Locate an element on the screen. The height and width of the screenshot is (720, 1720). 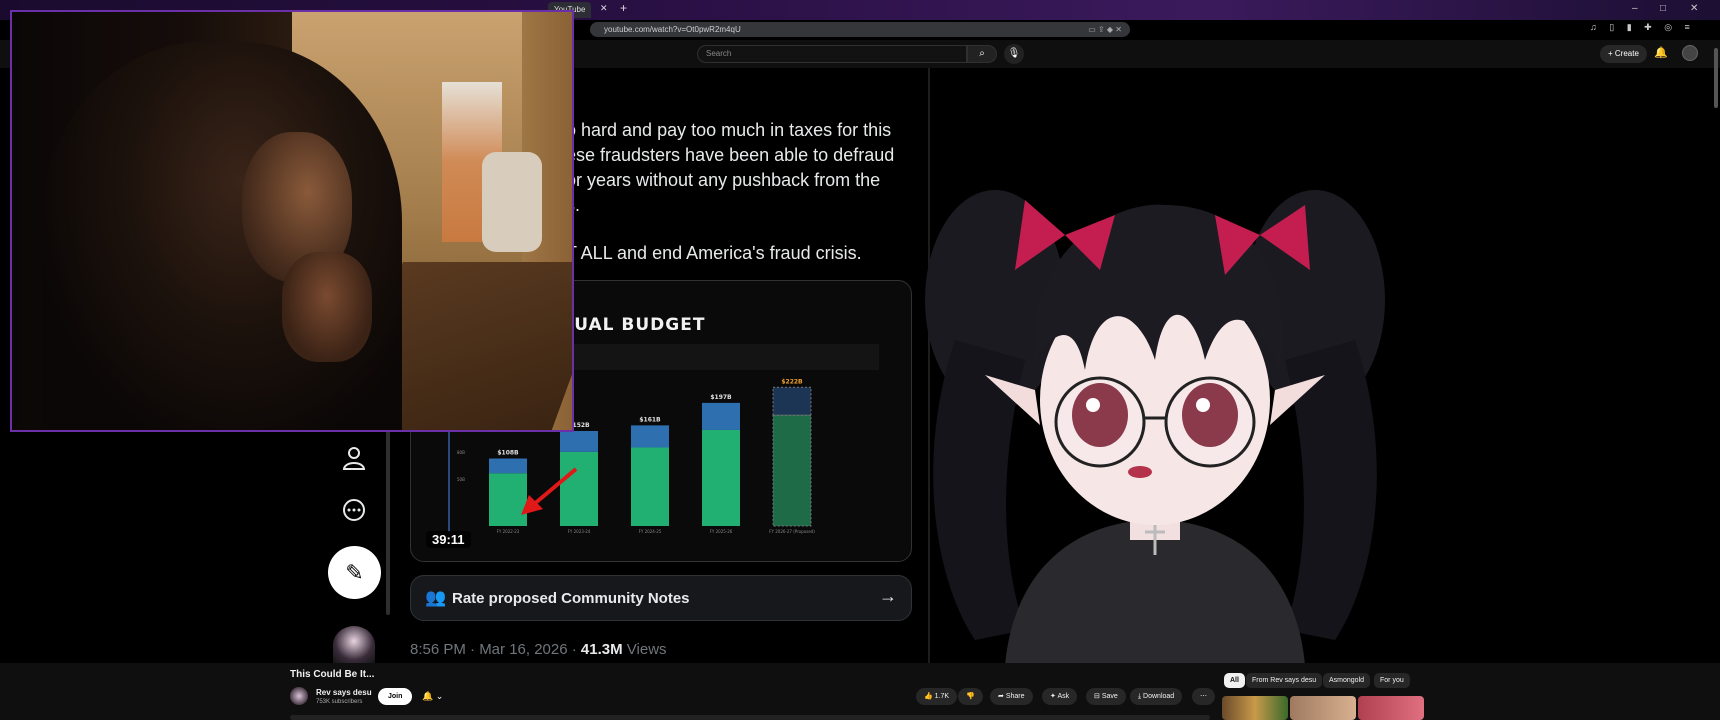
webcam-streamer-hand is located at coordinates (327, 307).